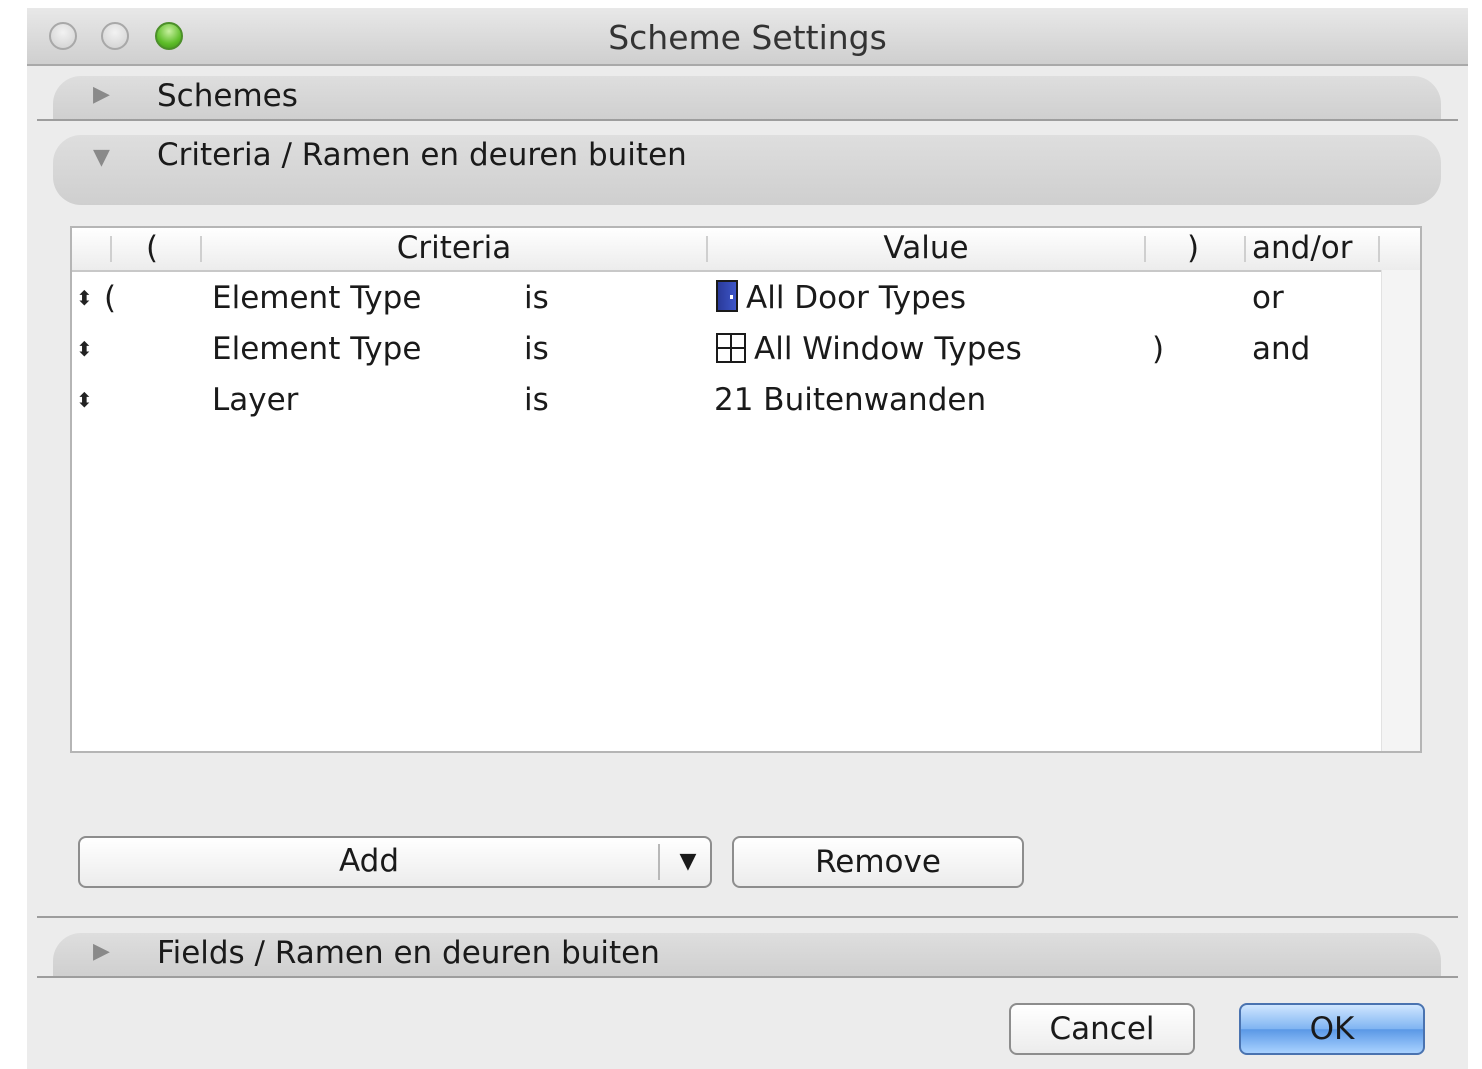  I want to click on section-header-criteria: ▼ Criteria / Ramen en deuren buiten, so click(747, 170).